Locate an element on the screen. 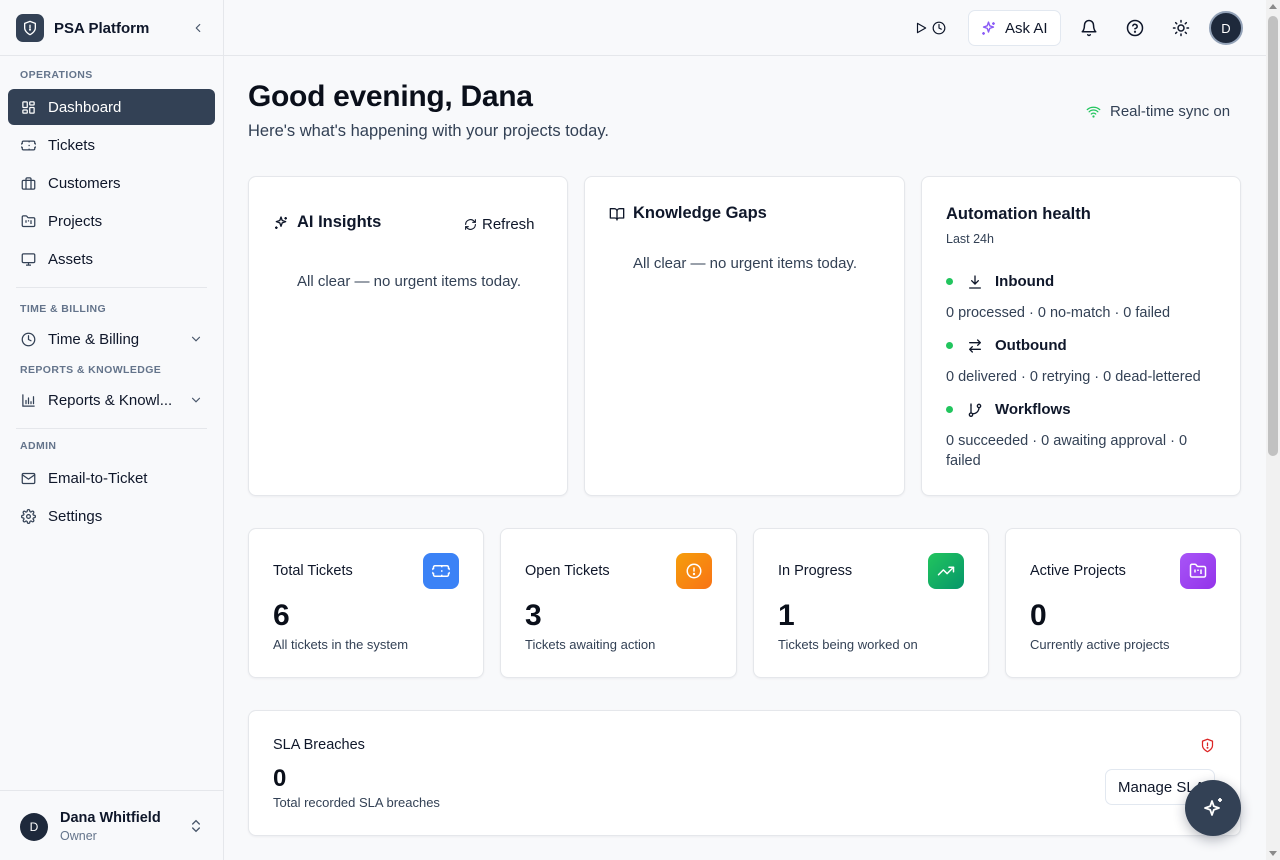  user-menu: D Dana Whitfield Owner is located at coordinates (112, 825).